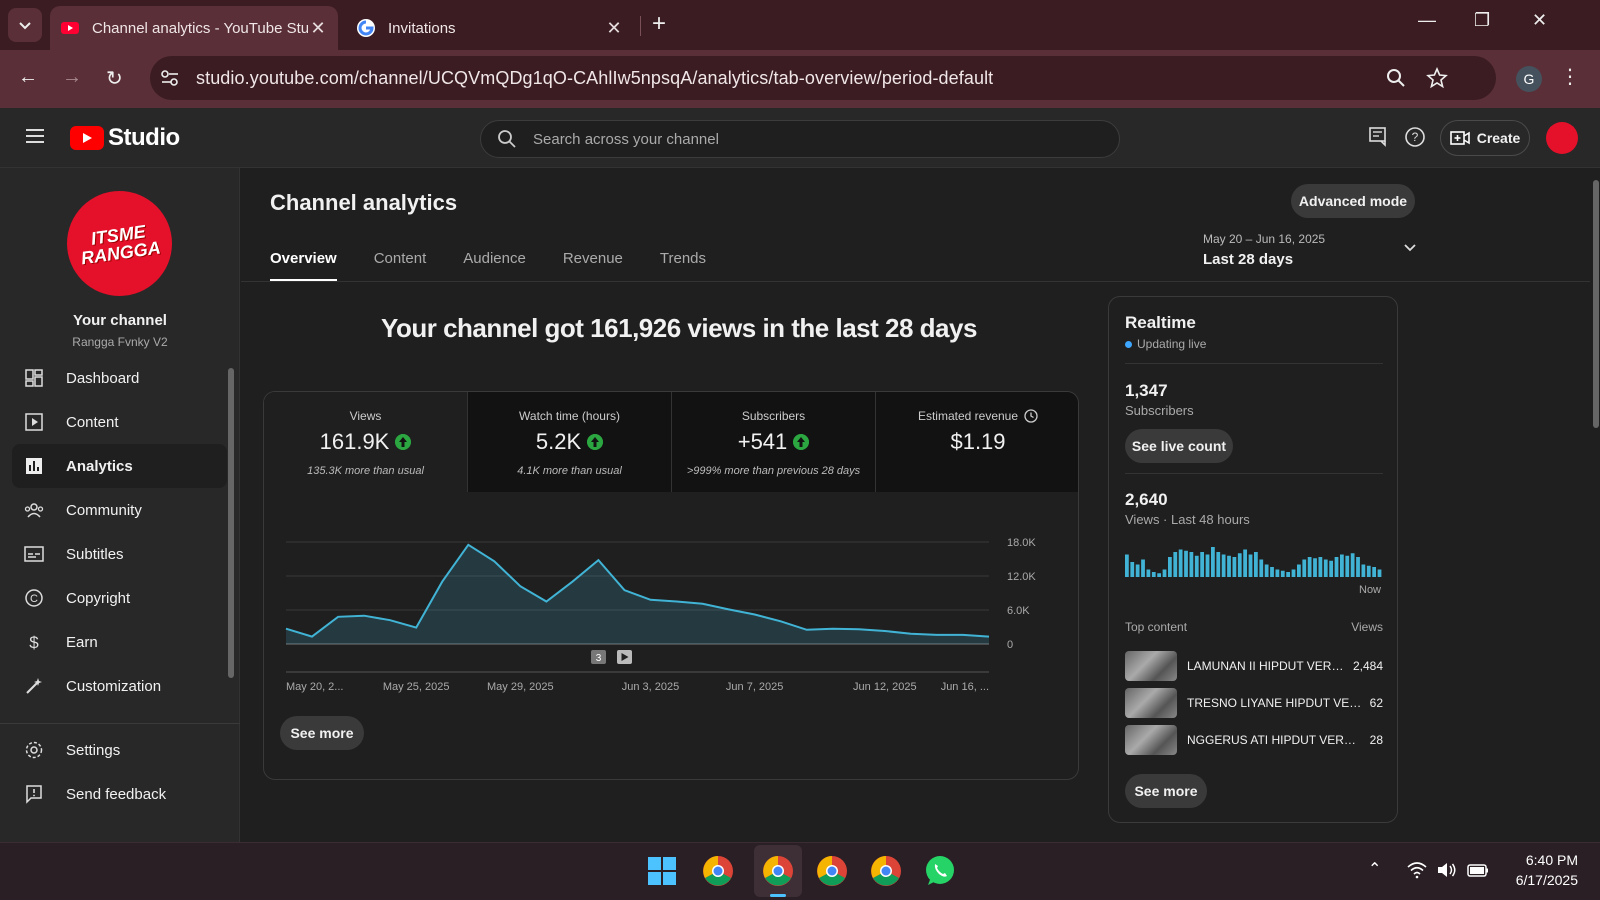 This screenshot has height=900, width=1600. What do you see at coordinates (1378, 137) in the screenshot?
I see `messages-icon` at bounding box center [1378, 137].